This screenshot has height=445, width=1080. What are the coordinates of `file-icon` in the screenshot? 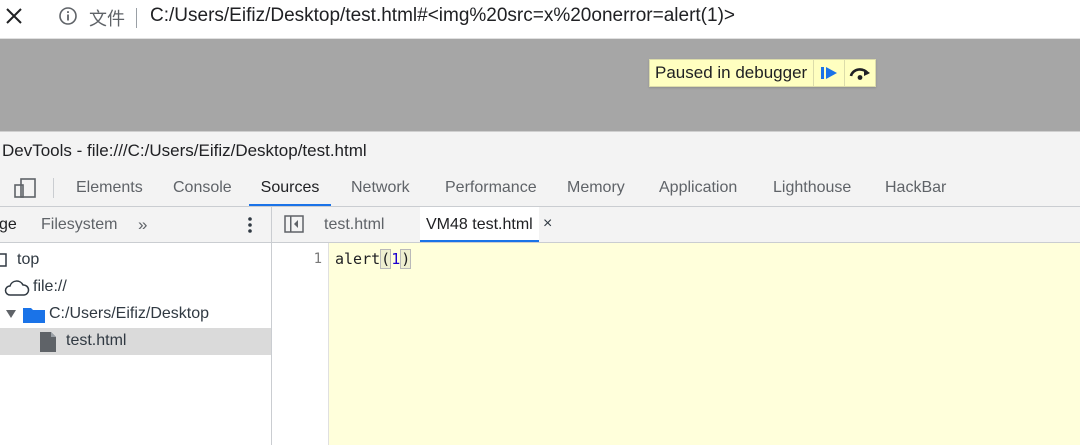 It's located at (48, 342).